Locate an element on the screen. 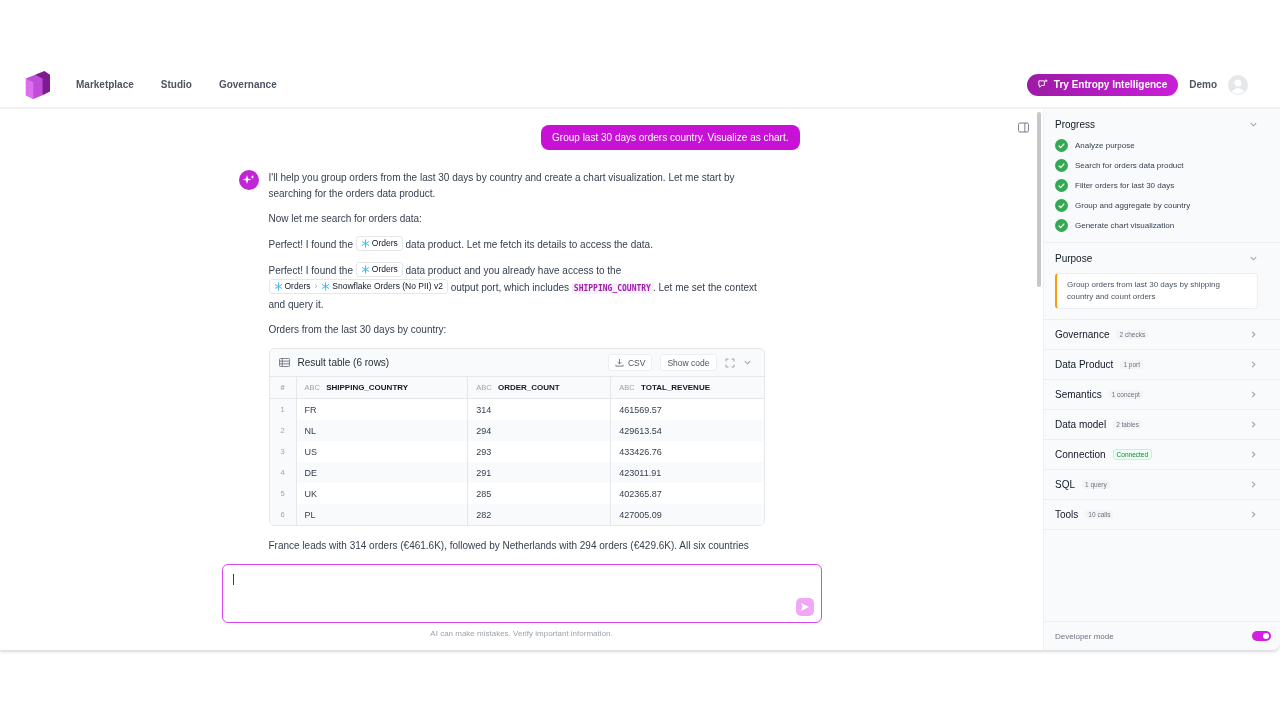  table-cell: 402365.87 is located at coordinates (687, 493).